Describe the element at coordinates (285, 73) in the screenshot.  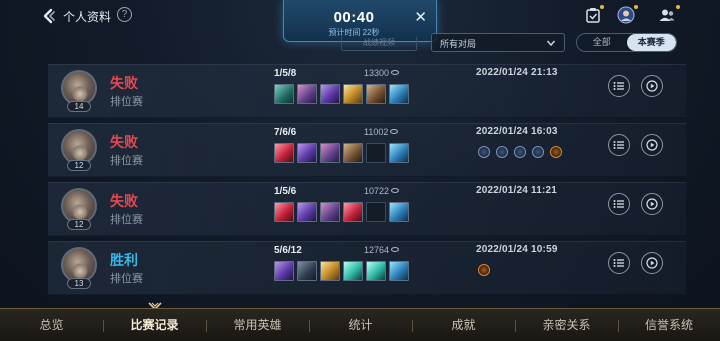
I see `kda: 1/5/8` at that location.